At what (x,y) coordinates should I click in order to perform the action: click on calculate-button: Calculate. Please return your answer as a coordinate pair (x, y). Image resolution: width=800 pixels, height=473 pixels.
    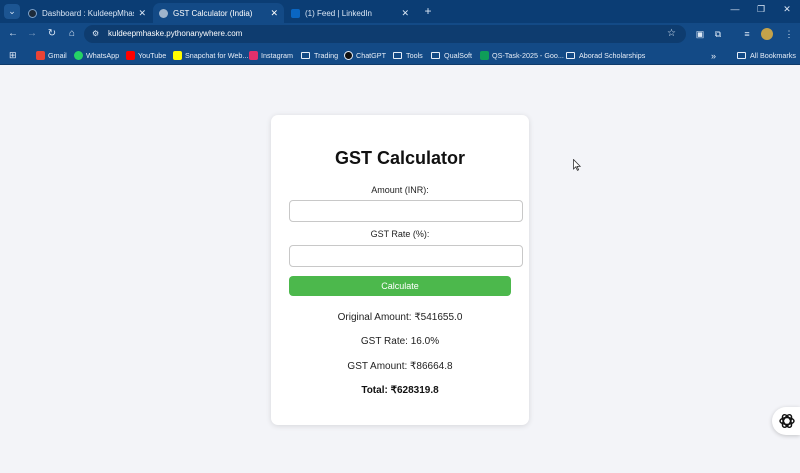
    Looking at the image, I should click on (400, 286).